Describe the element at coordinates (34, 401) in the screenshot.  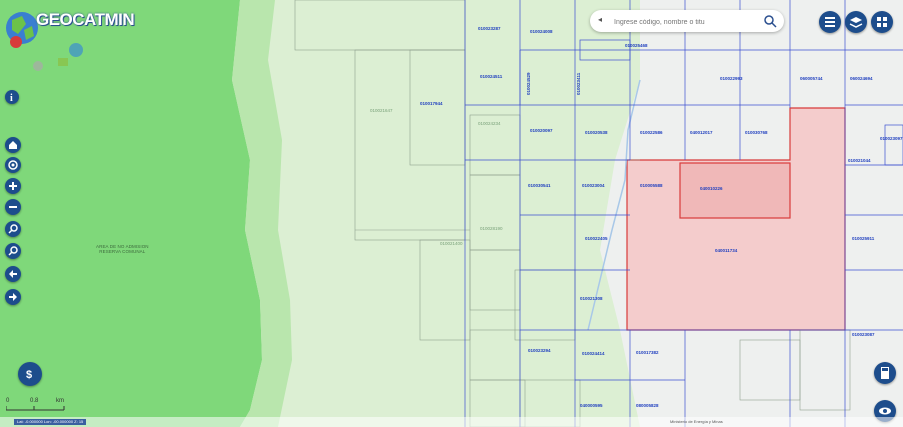
I see `scale-mid: 0.8` at that location.